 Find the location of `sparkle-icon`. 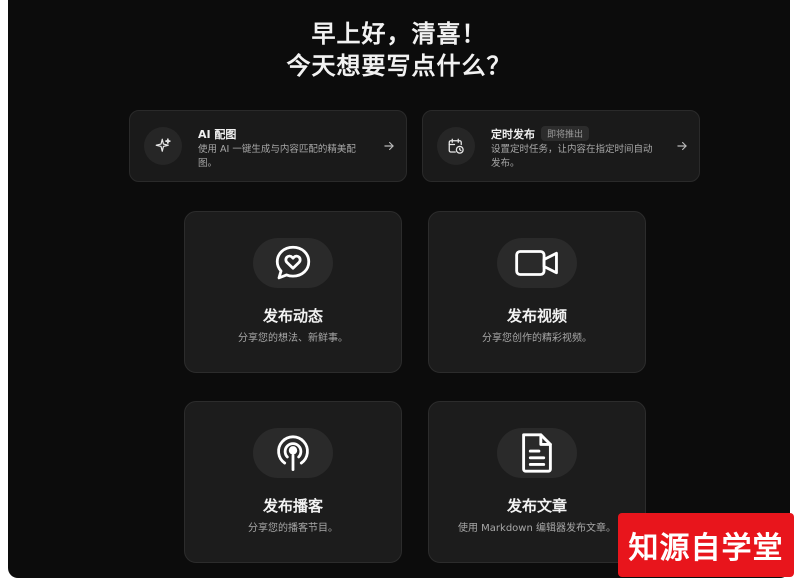

sparkle-icon is located at coordinates (163, 146).